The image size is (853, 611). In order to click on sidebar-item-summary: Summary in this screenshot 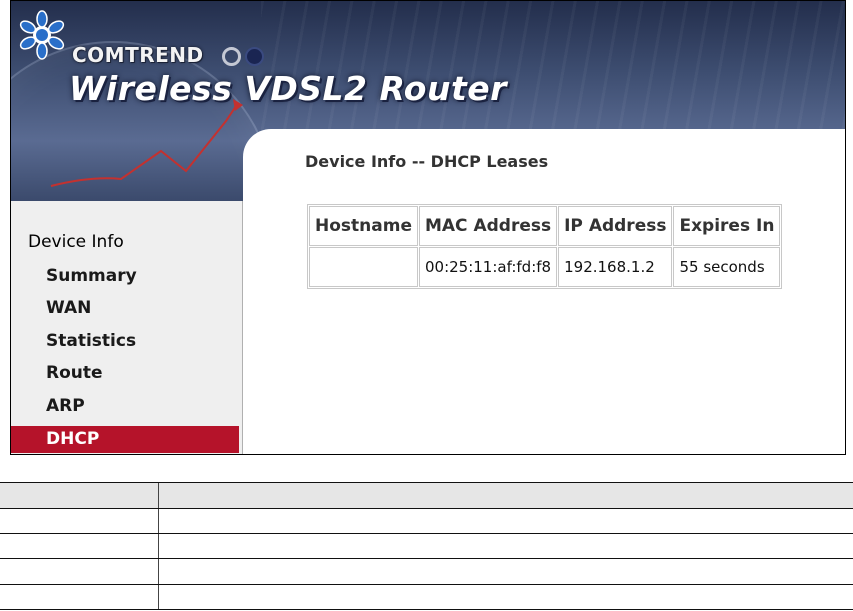, I will do `click(125, 276)`.